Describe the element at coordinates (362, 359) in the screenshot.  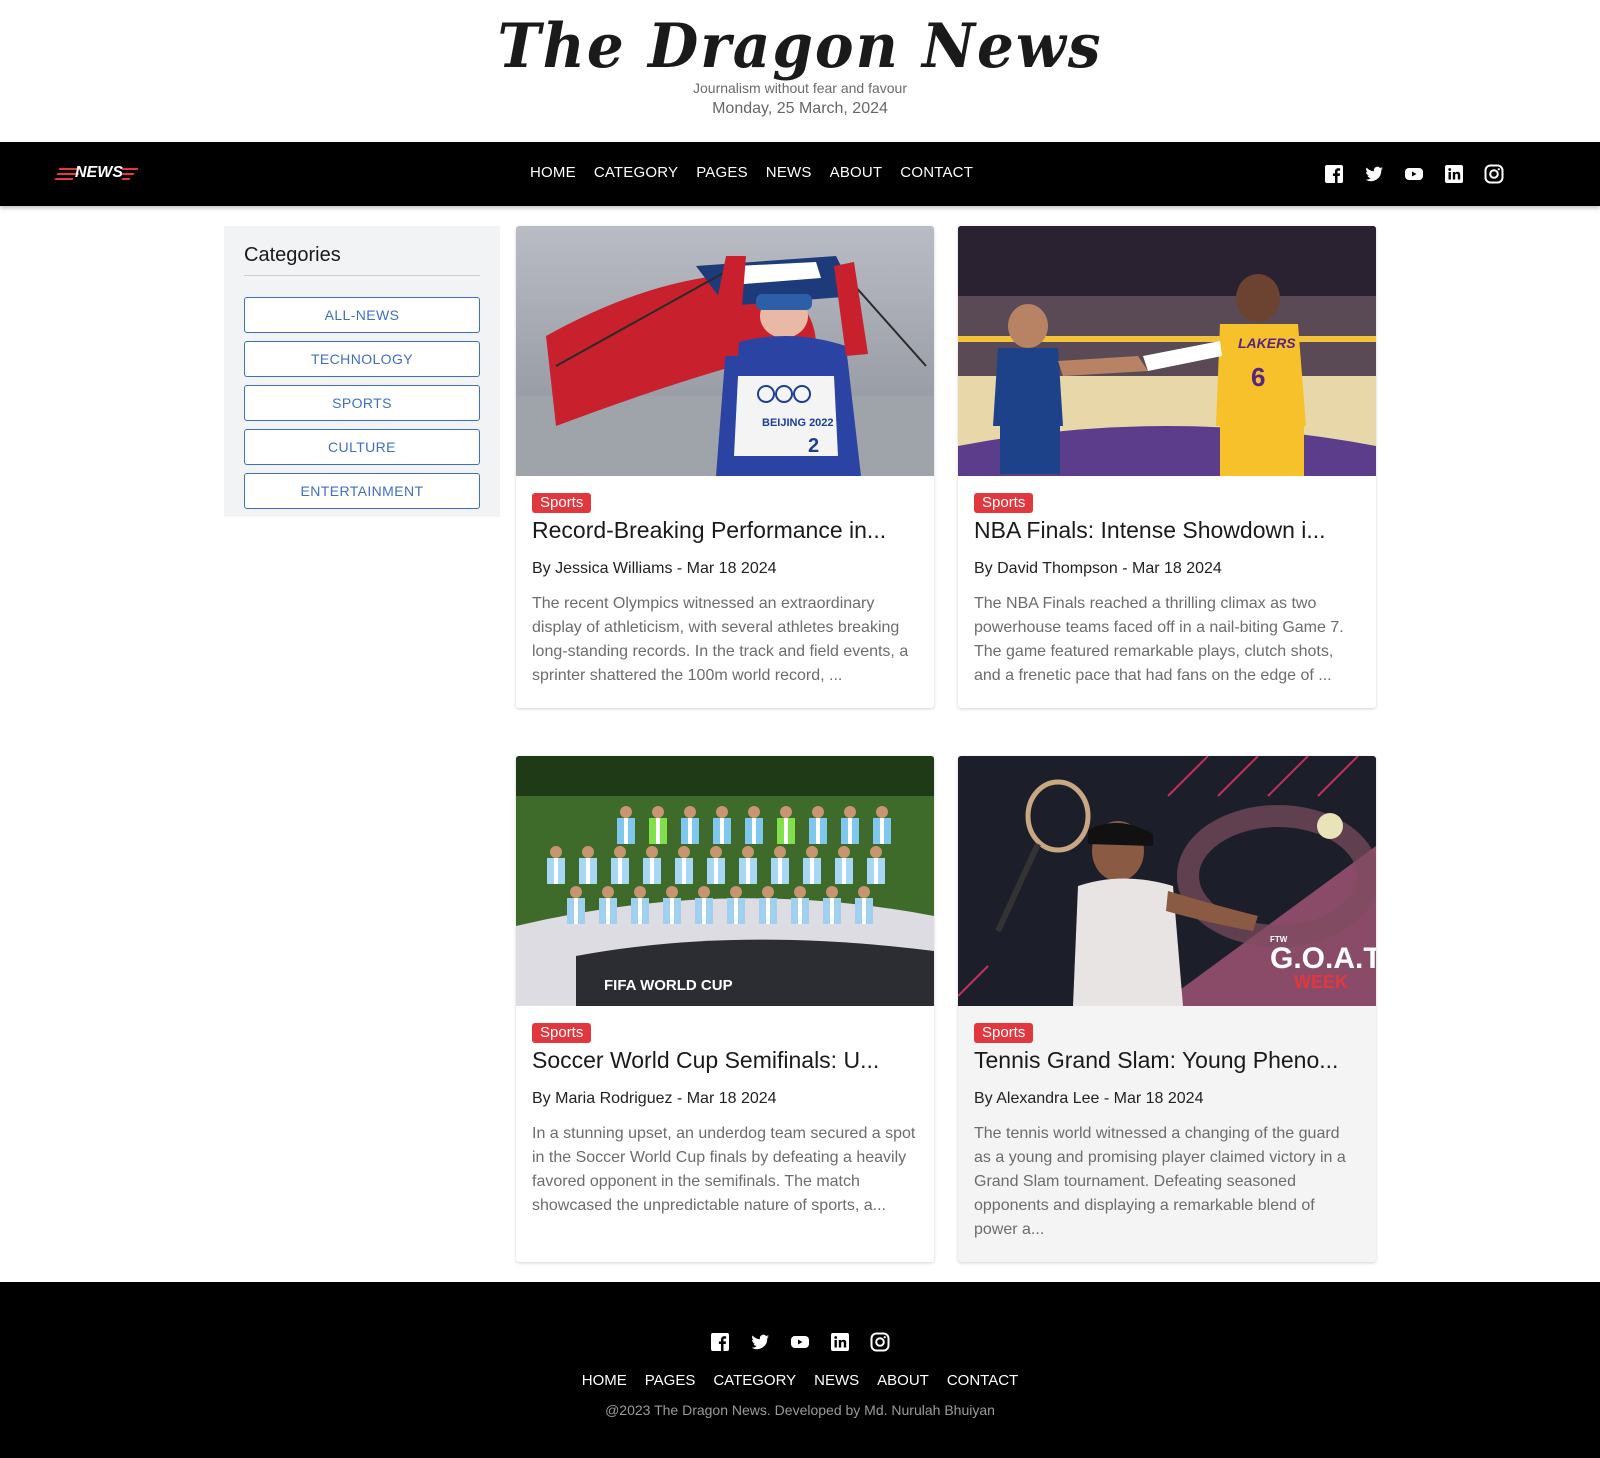
I see `category-button-technology: TECHNOLOGY` at that location.